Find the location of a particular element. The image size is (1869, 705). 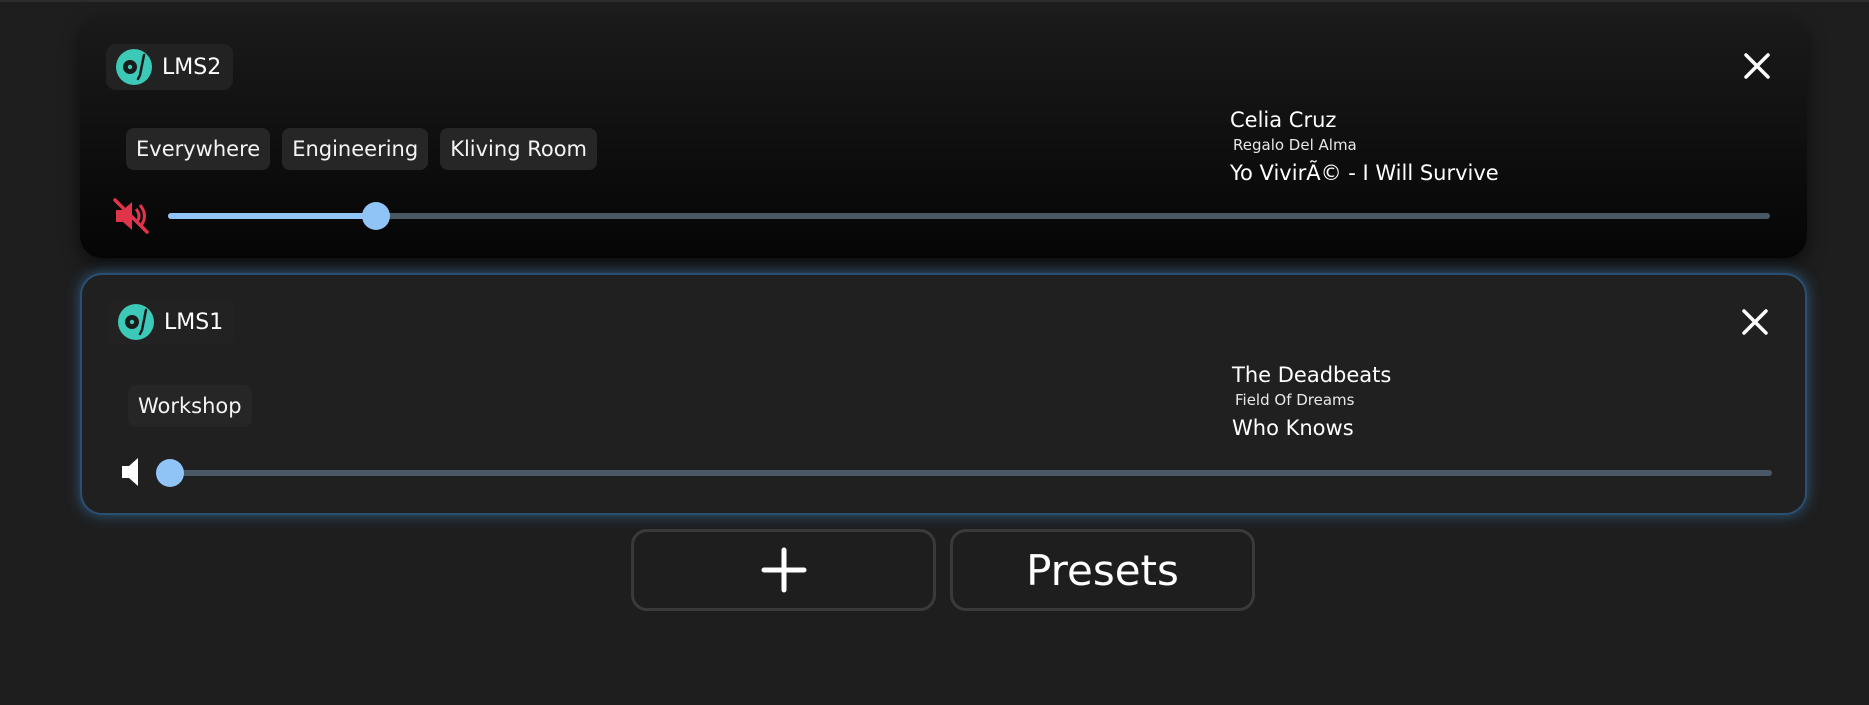

player-chip: LMS1 is located at coordinates (172, 322).